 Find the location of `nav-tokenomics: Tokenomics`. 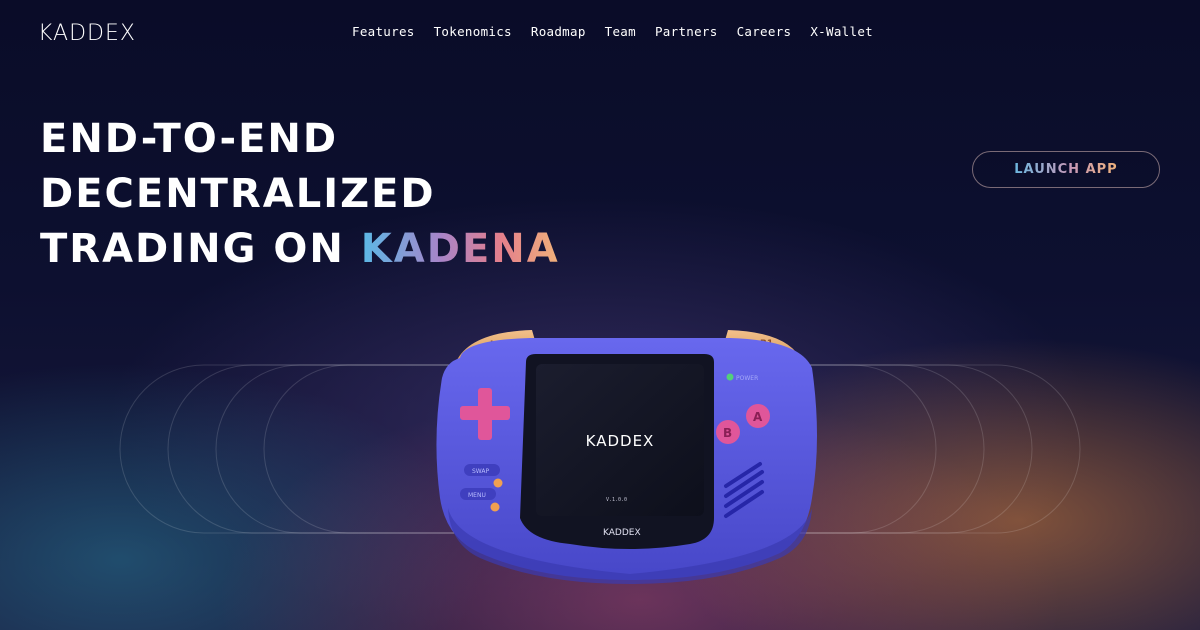

nav-tokenomics: Tokenomics is located at coordinates (473, 31).